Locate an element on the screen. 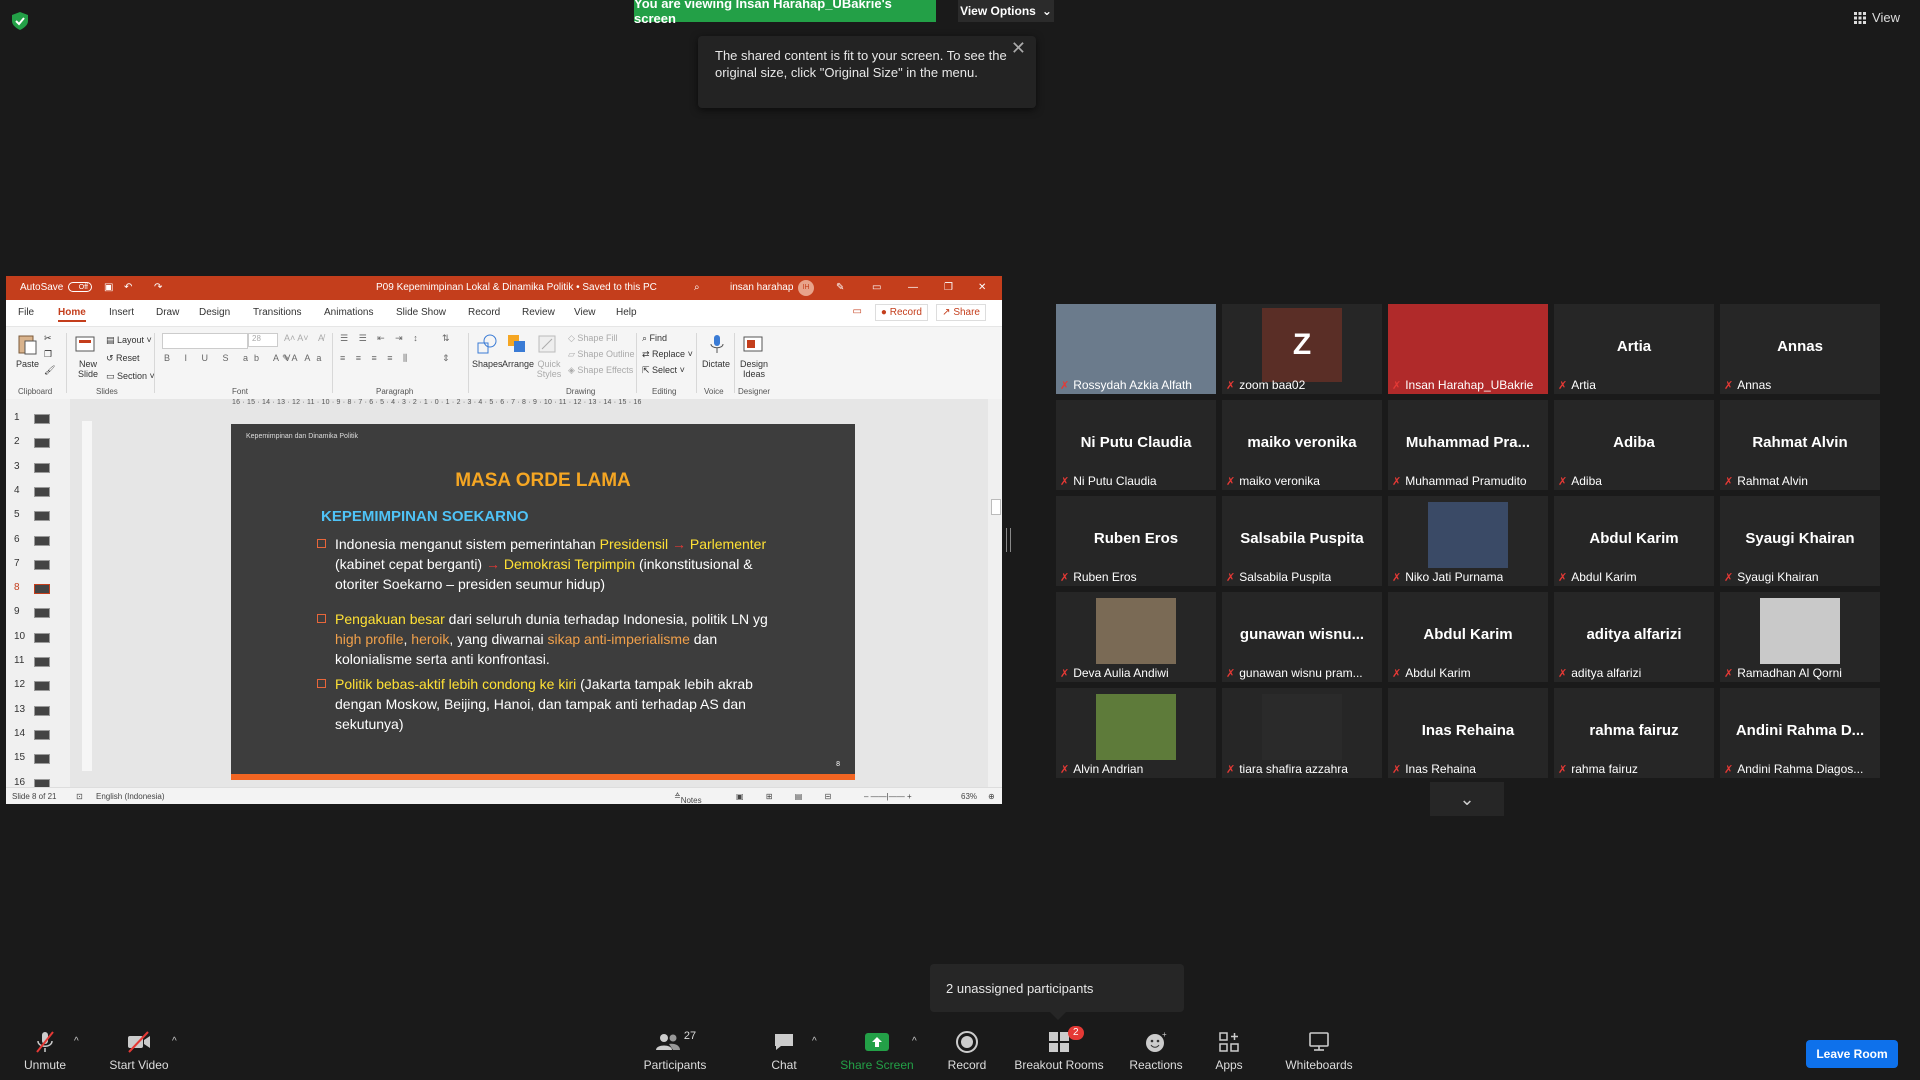 The image size is (1920, 1080). autosave-toggle: Off is located at coordinates (78, 287).